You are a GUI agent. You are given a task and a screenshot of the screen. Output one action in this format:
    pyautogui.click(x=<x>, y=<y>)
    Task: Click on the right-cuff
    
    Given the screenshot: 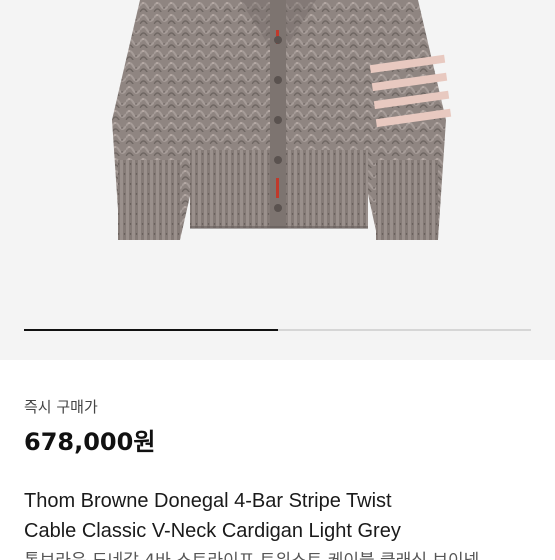 What is the action you would take?
    pyautogui.click(x=407, y=200)
    